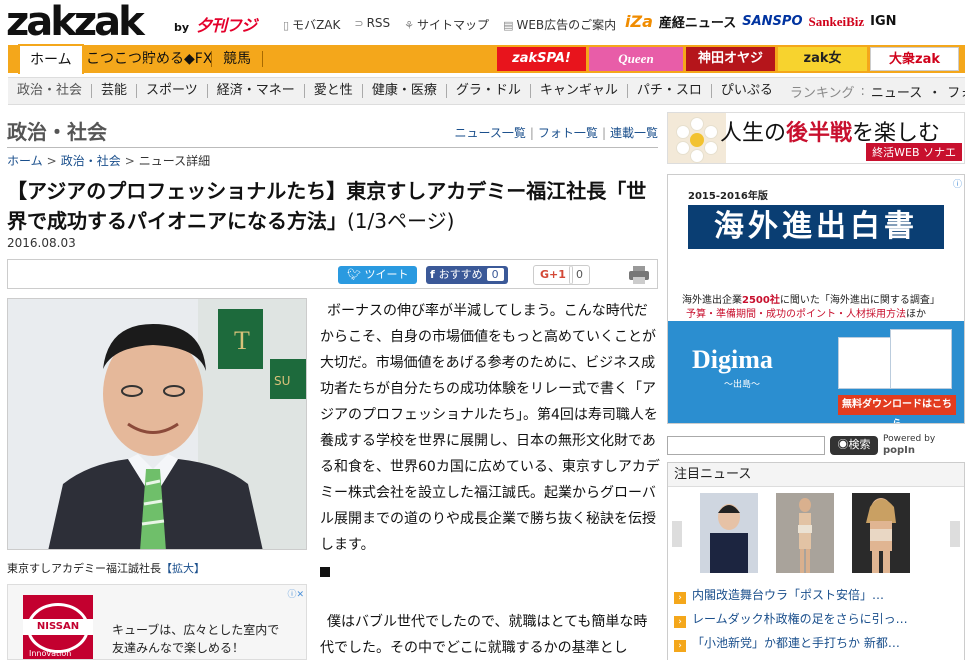 This screenshot has width=965, height=660. Describe the element at coordinates (639, 21) in the screenshot. I see `partner-iza: iZa` at that location.